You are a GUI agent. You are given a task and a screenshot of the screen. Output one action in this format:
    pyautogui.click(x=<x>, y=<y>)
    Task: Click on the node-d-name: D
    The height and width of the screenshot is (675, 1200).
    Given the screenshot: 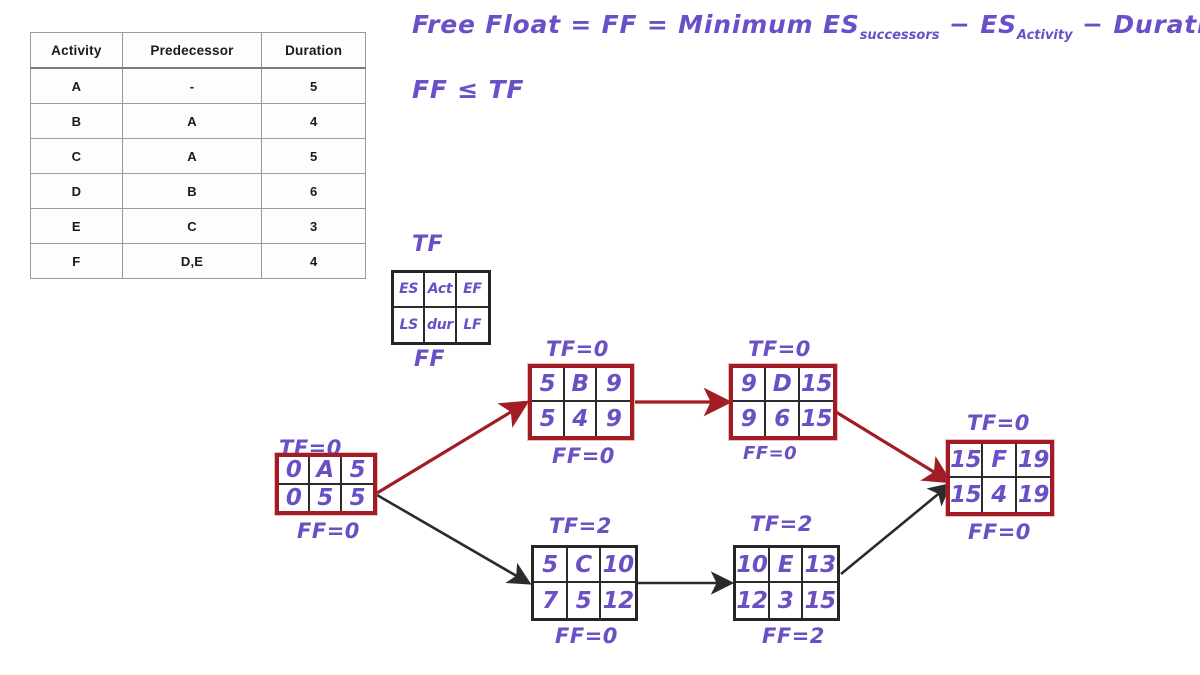 What is the action you would take?
    pyautogui.click(x=783, y=385)
    